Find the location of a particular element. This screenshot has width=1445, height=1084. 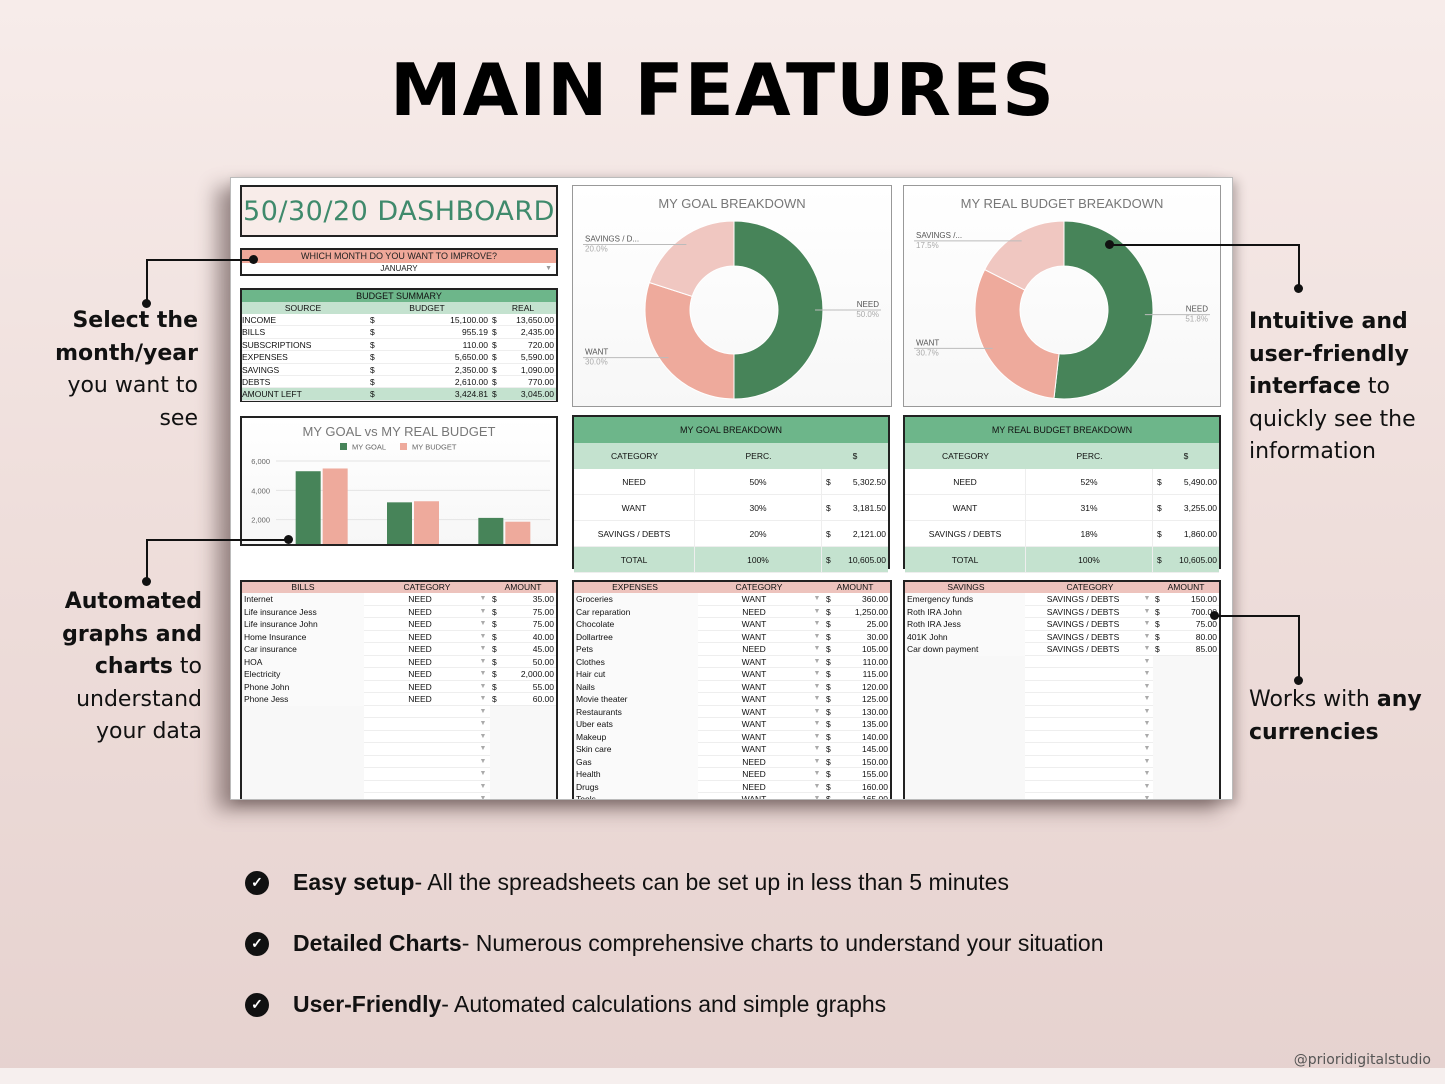

amount-cell: 160.00 is located at coordinates (864, 787).